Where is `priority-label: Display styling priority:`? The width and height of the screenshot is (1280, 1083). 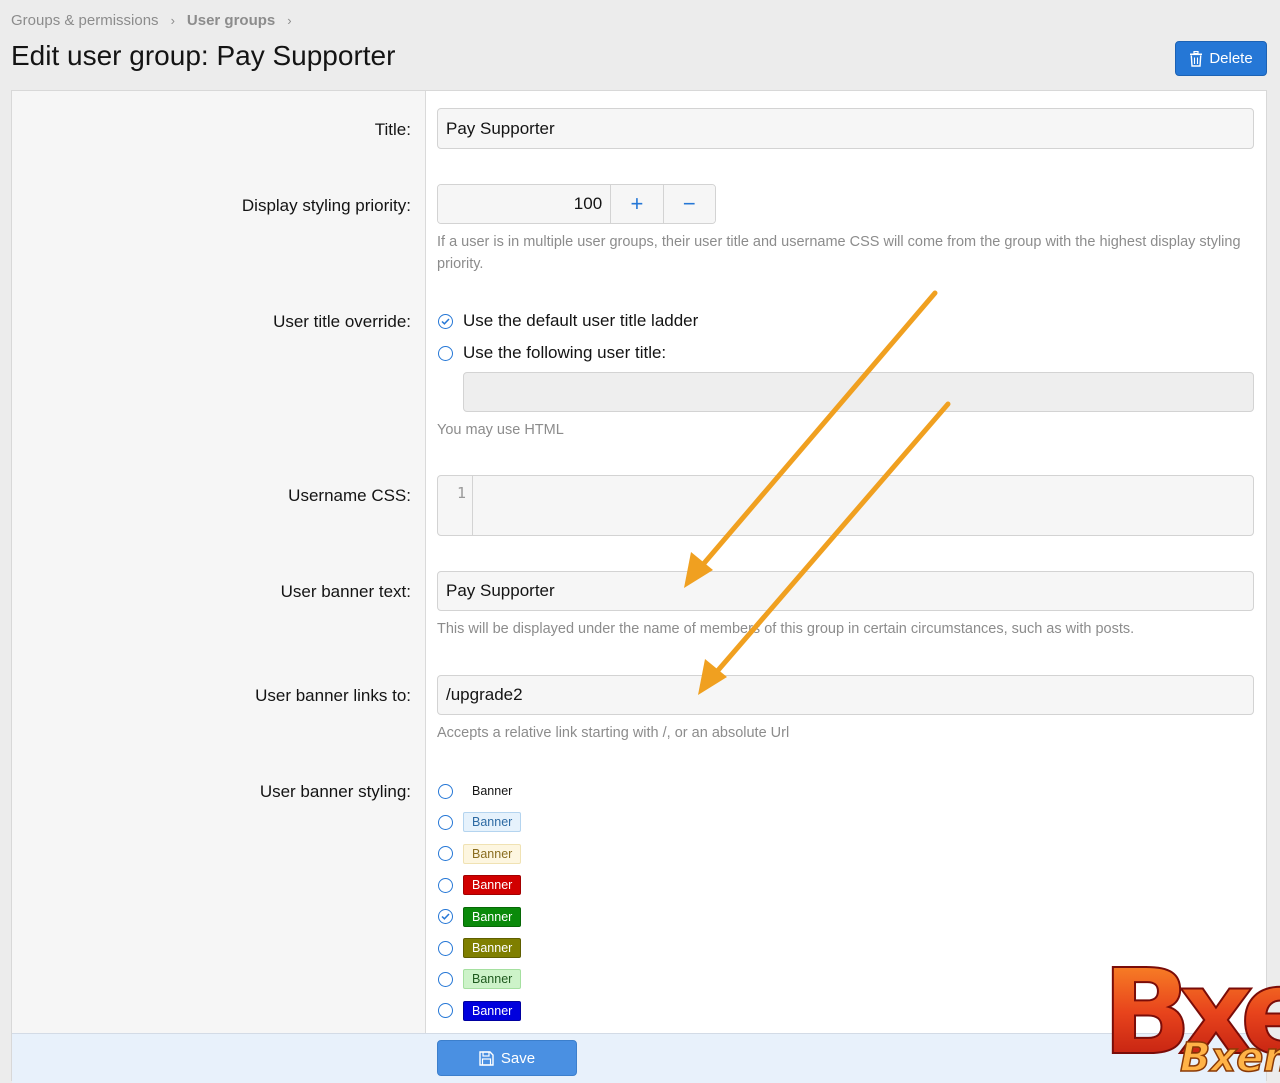
priority-label: Display styling priority: is located at coordinates (326, 205).